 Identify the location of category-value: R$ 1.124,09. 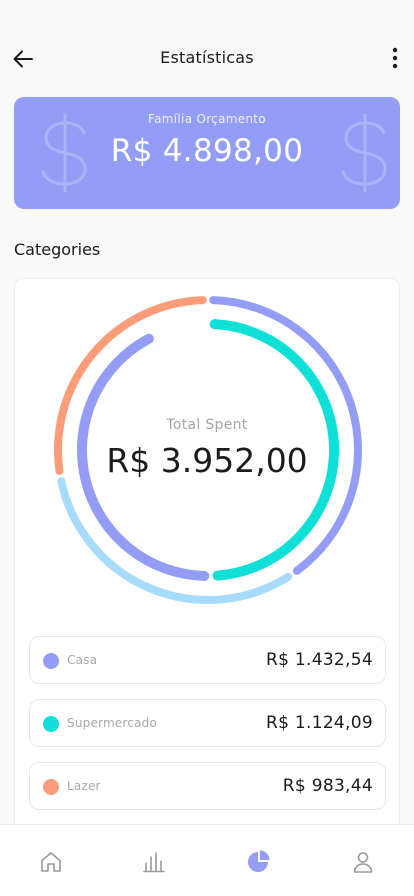
(319, 723).